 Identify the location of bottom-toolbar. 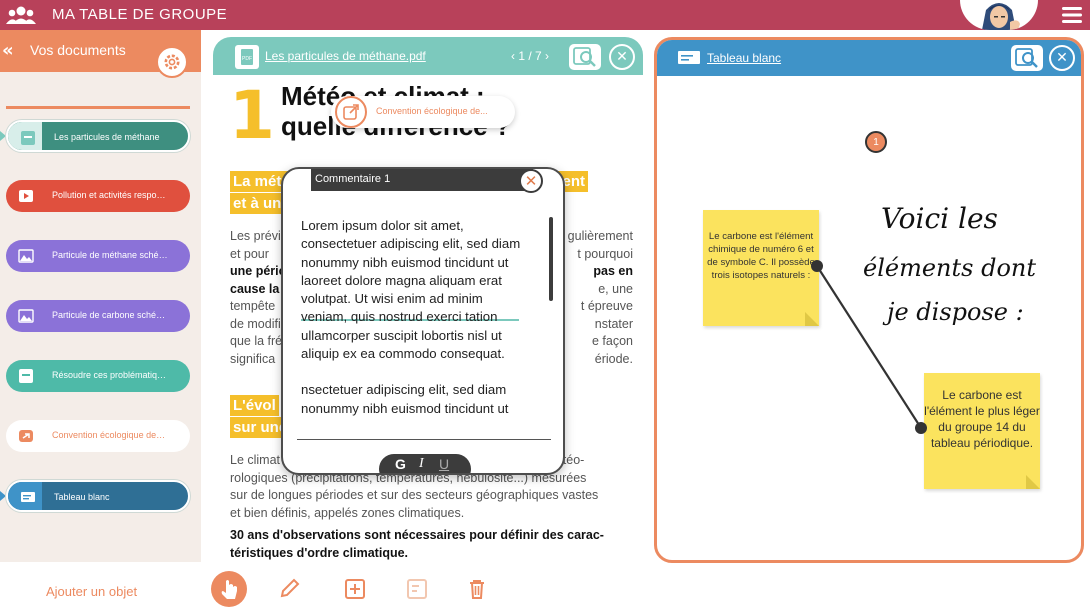
(351, 590).